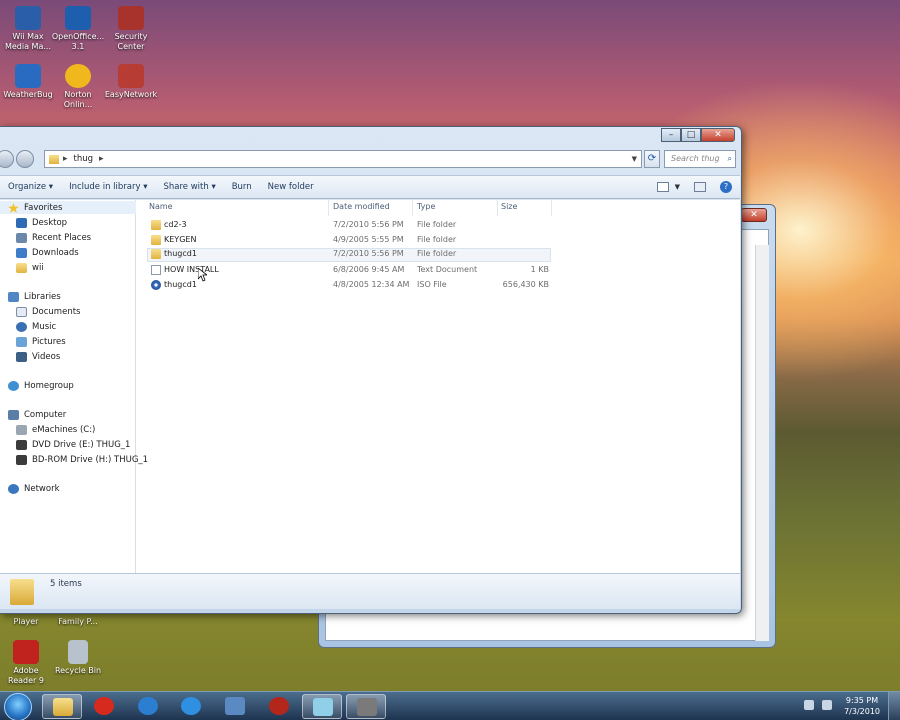 This screenshot has width=900, height=720. Describe the element at coordinates (21, 268) in the screenshot. I see `folder-icon` at that location.